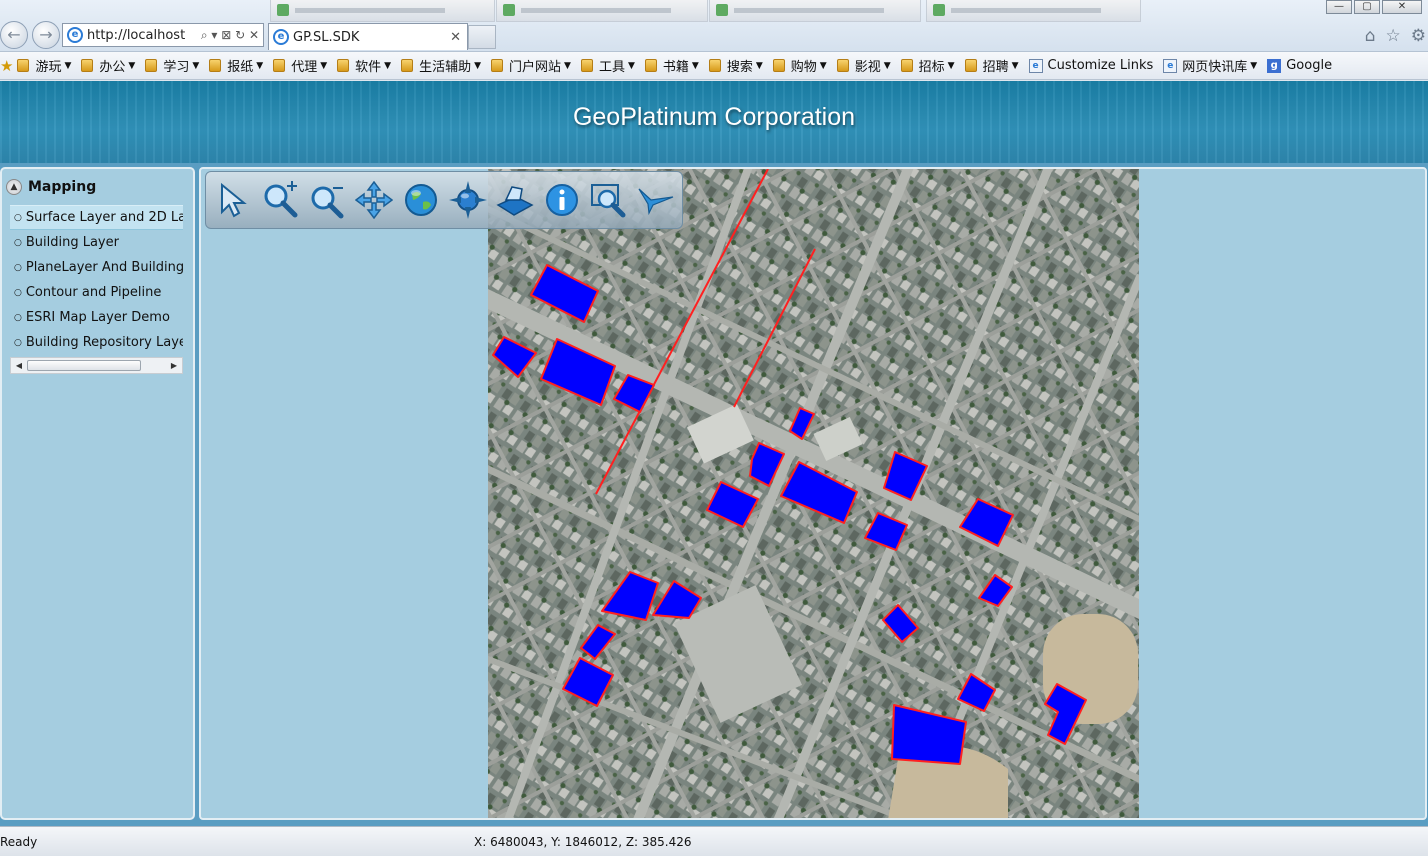 The width and height of the screenshot is (1428, 856). I want to click on demo-list-item-label: Contour and Pipeline, so click(93, 292).